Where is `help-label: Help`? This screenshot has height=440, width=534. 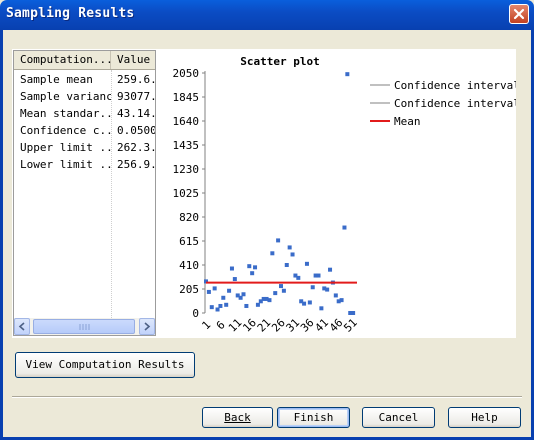
help-label: Help is located at coordinates (484, 417).